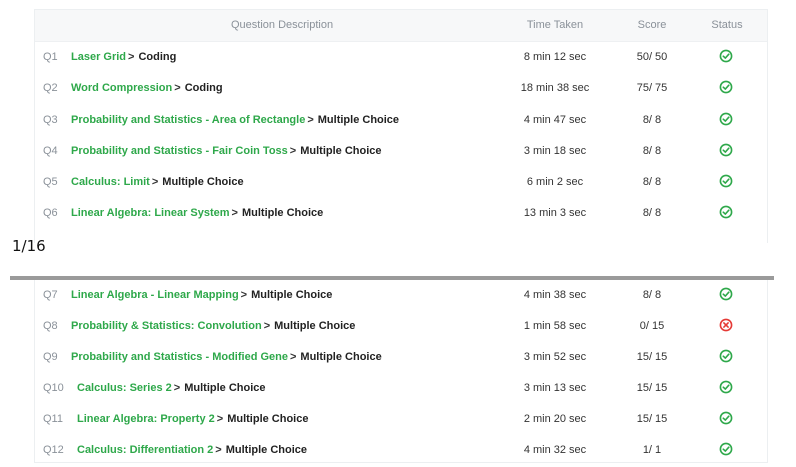  Describe the element at coordinates (555, 88) in the screenshot. I see `time-taken: 18 min 38 sec` at that location.